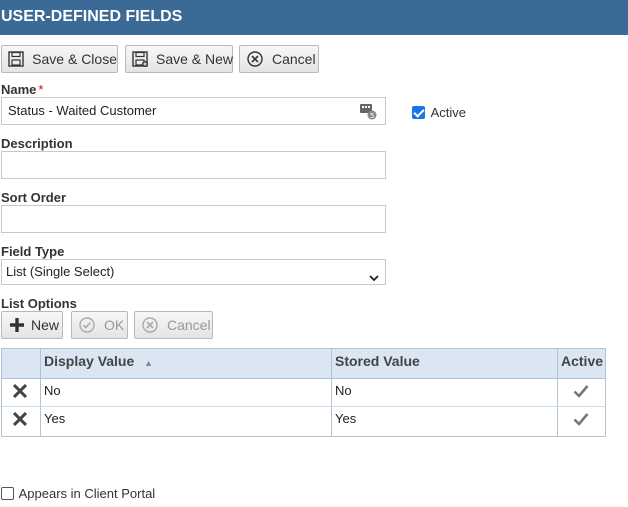 The image size is (628, 507). Describe the element at coordinates (186, 364) in the screenshot. I see `grid-header-display-value: Display Value ▲` at that location.